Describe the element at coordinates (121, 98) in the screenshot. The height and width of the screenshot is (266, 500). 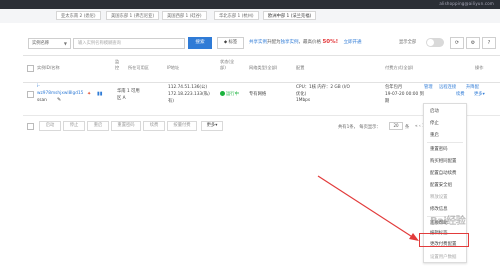
I see `zone-line2: 区 A` at that location.